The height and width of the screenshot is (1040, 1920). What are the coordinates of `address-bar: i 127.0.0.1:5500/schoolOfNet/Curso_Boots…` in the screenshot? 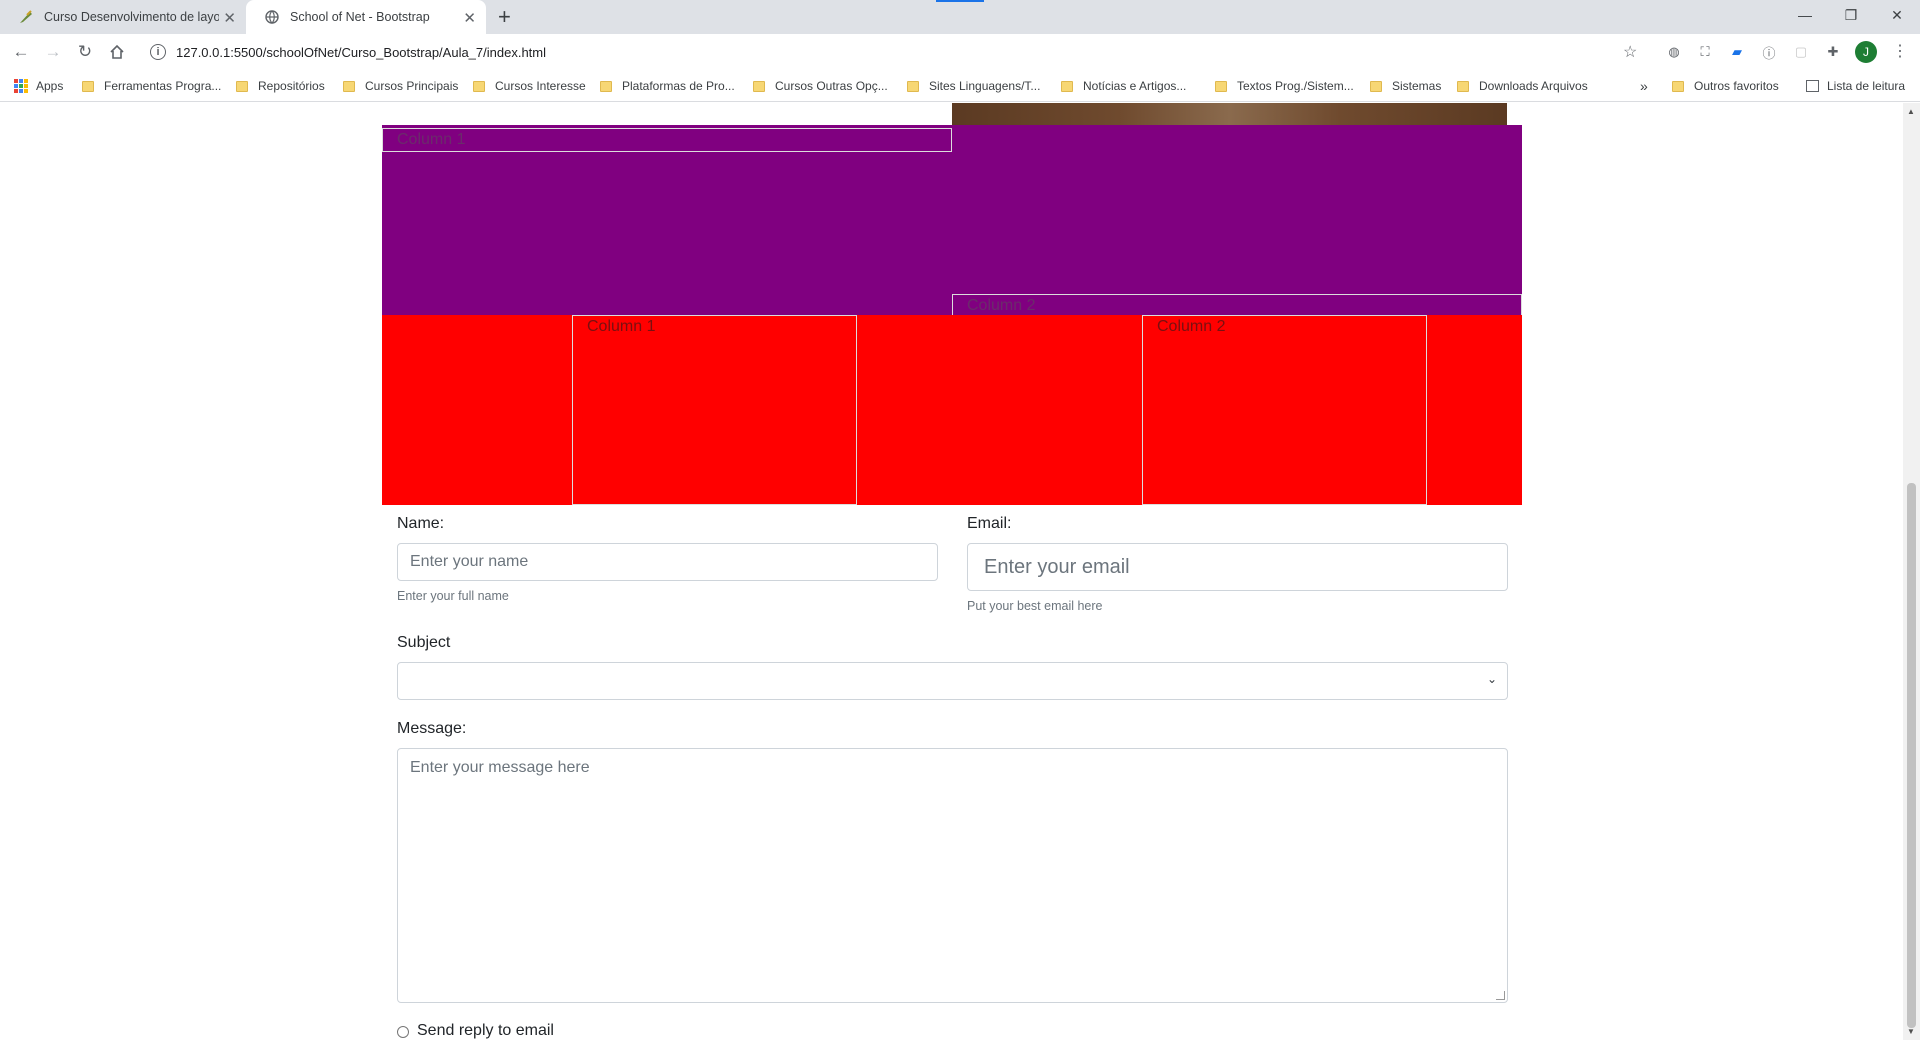 It's located at (895, 52).